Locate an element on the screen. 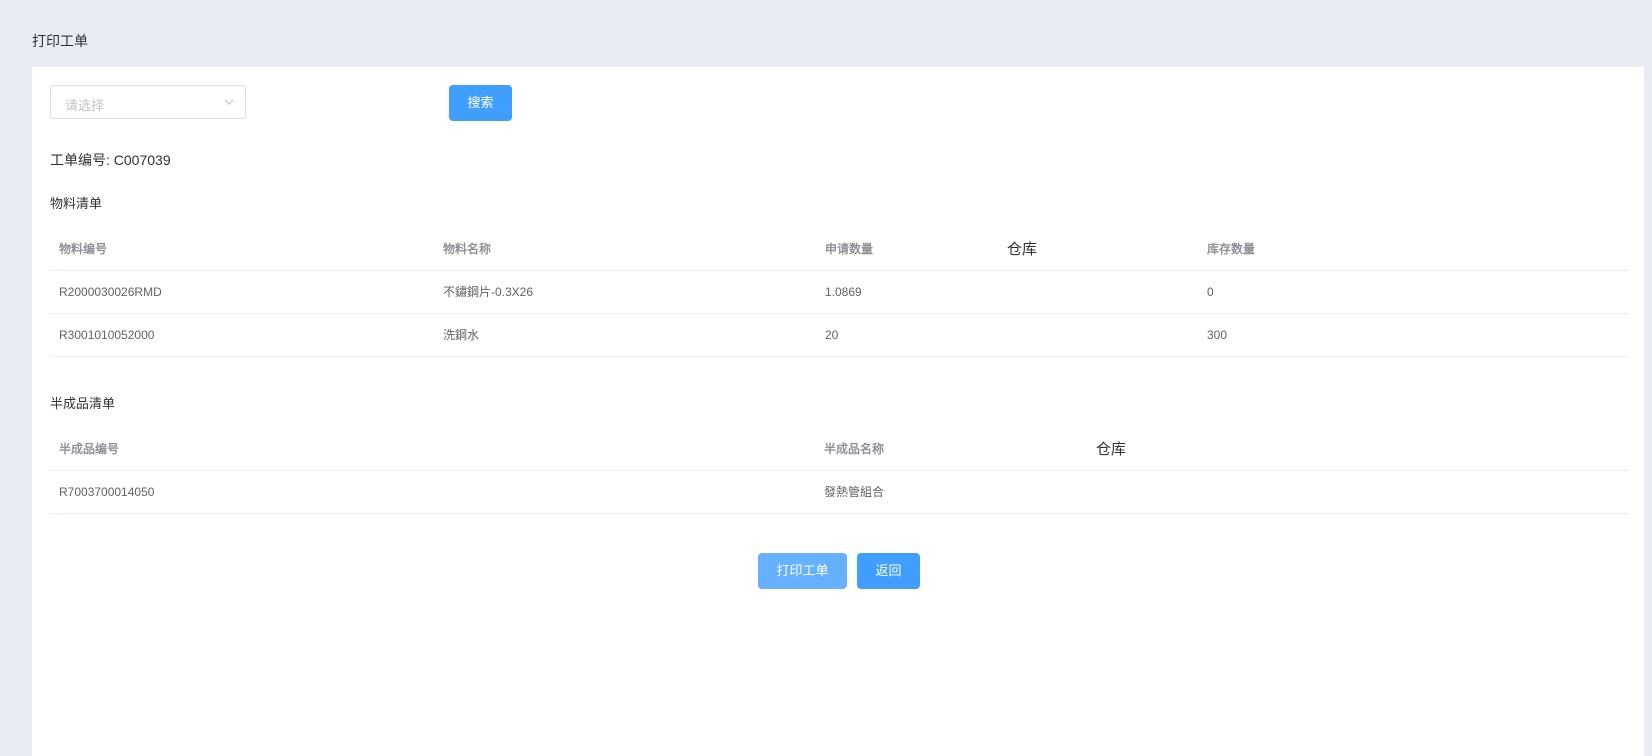  stock-qty: 0 is located at coordinates (1210, 292).